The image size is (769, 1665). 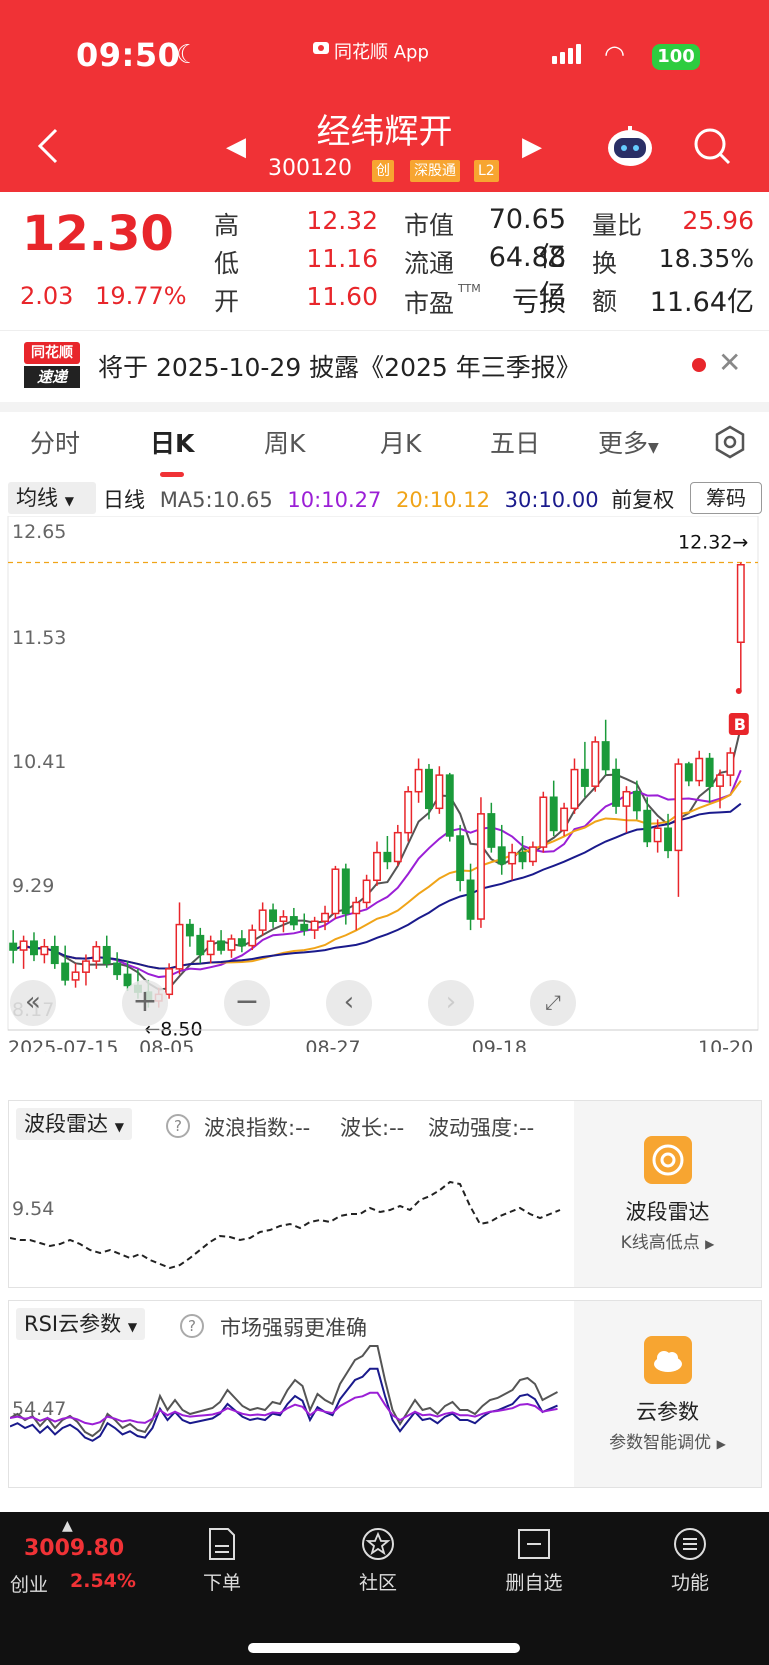 What do you see at coordinates (668, 1160) in the screenshot?
I see `radar-icon` at bounding box center [668, 1160].